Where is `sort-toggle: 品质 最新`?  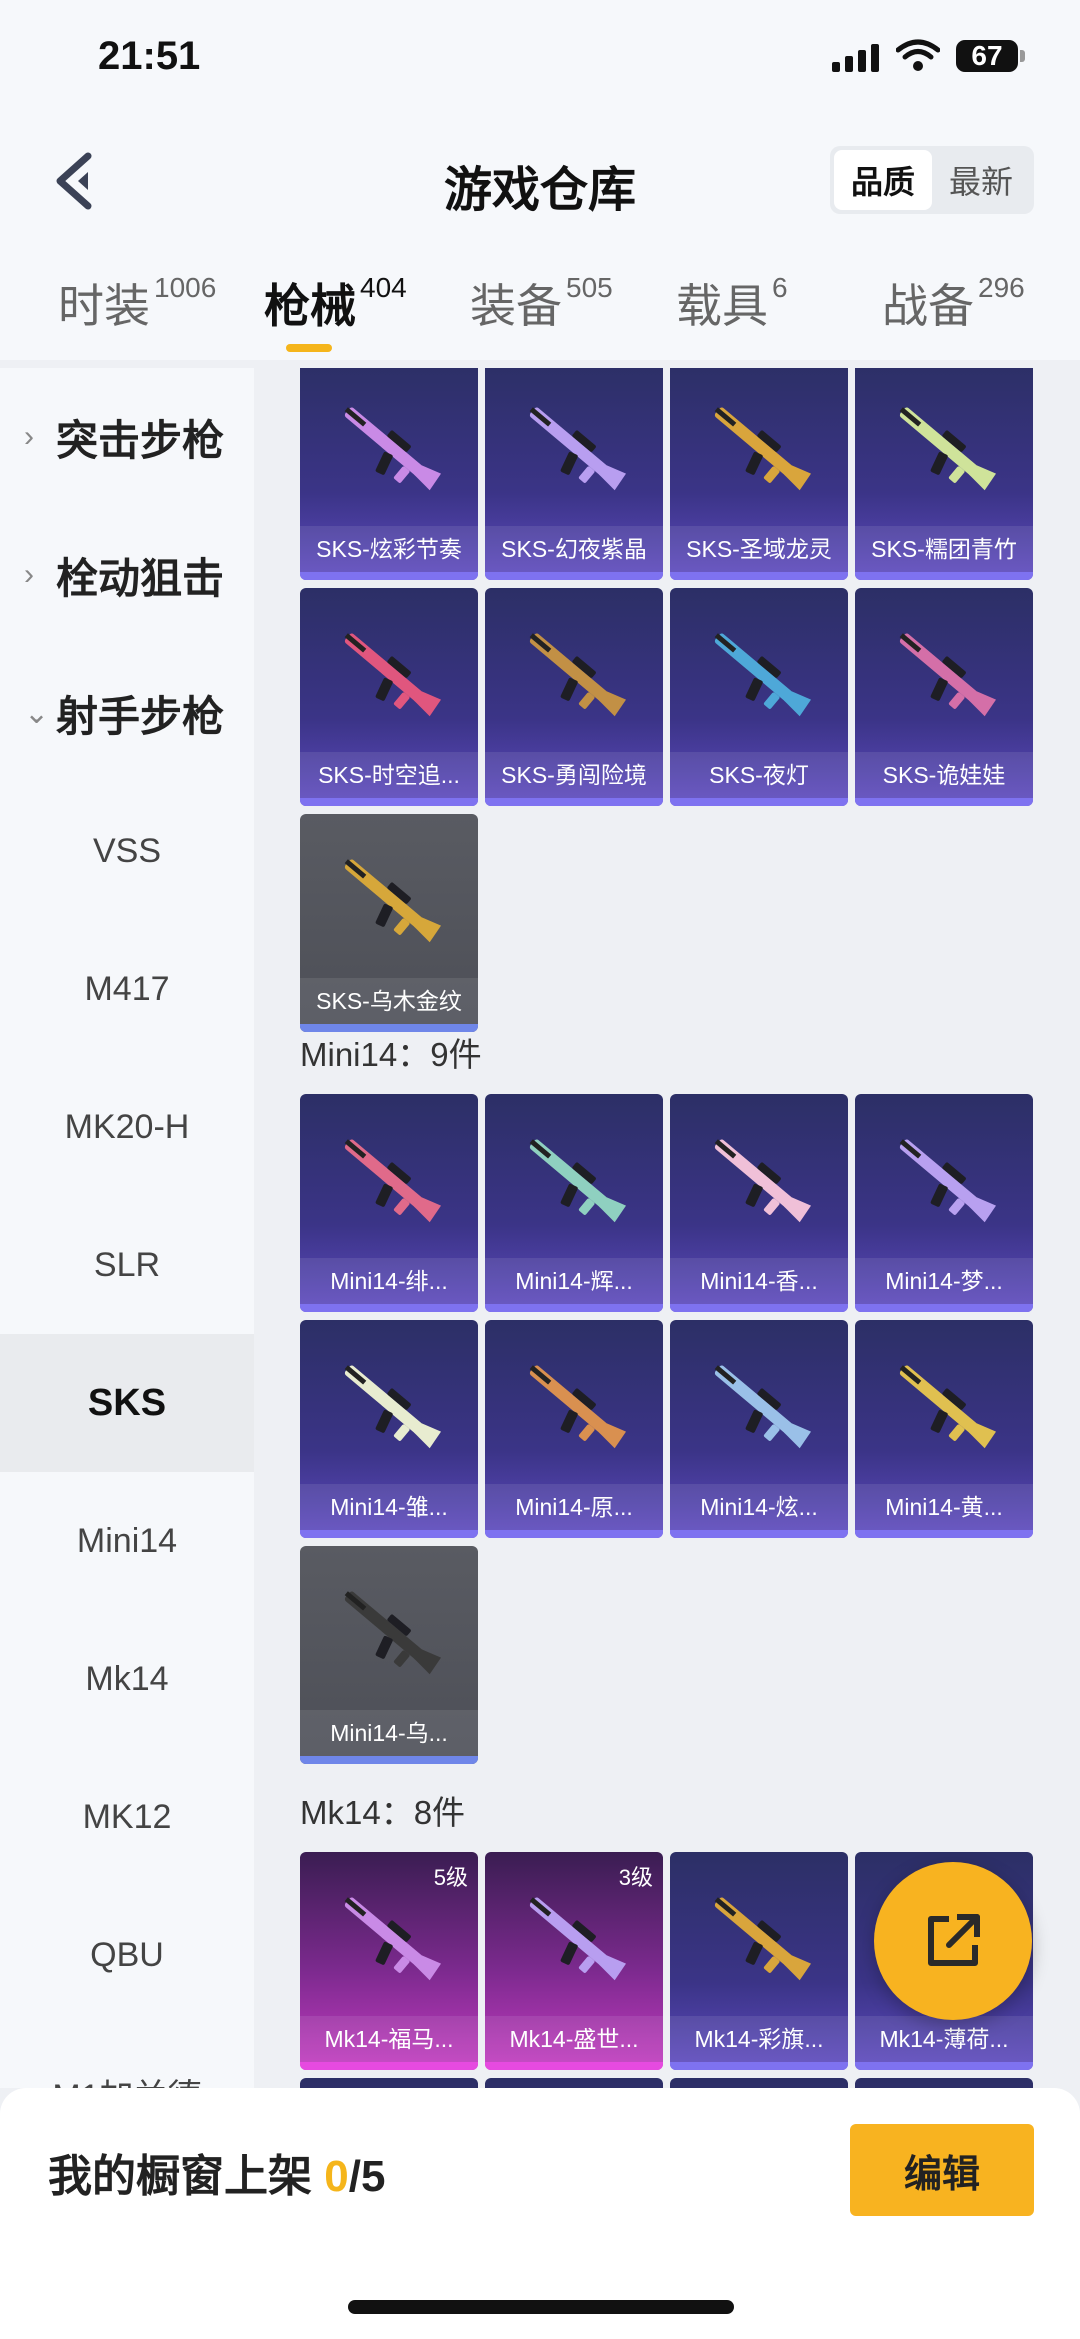
sort-toggle: 品质 最新 is located at coordinates (932, 180).